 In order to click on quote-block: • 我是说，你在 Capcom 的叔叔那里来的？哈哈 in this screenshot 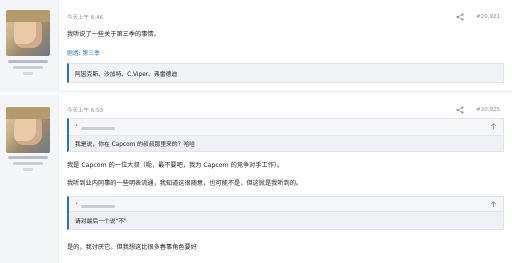, I will do `click(285, 135)`.